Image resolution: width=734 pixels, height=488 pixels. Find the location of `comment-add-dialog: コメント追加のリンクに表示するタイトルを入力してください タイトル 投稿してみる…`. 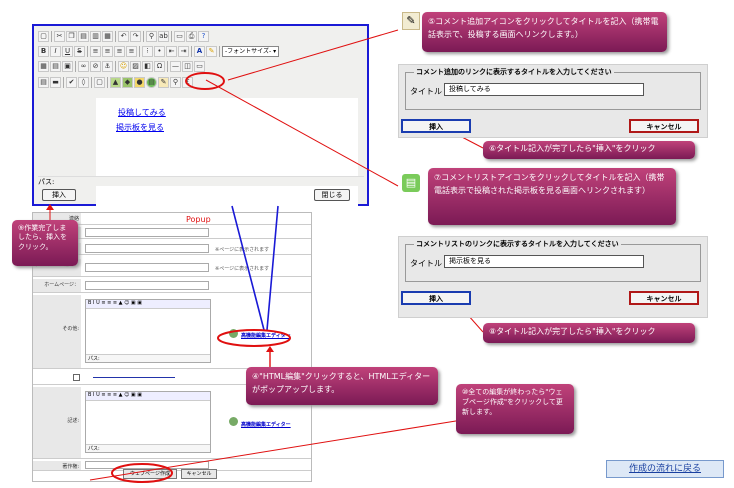

comment-add-dialog: コメント追加のリンクに表示するタイトルを入力してください タイトル 投稿してみる… is located at coordinates (553, 101).